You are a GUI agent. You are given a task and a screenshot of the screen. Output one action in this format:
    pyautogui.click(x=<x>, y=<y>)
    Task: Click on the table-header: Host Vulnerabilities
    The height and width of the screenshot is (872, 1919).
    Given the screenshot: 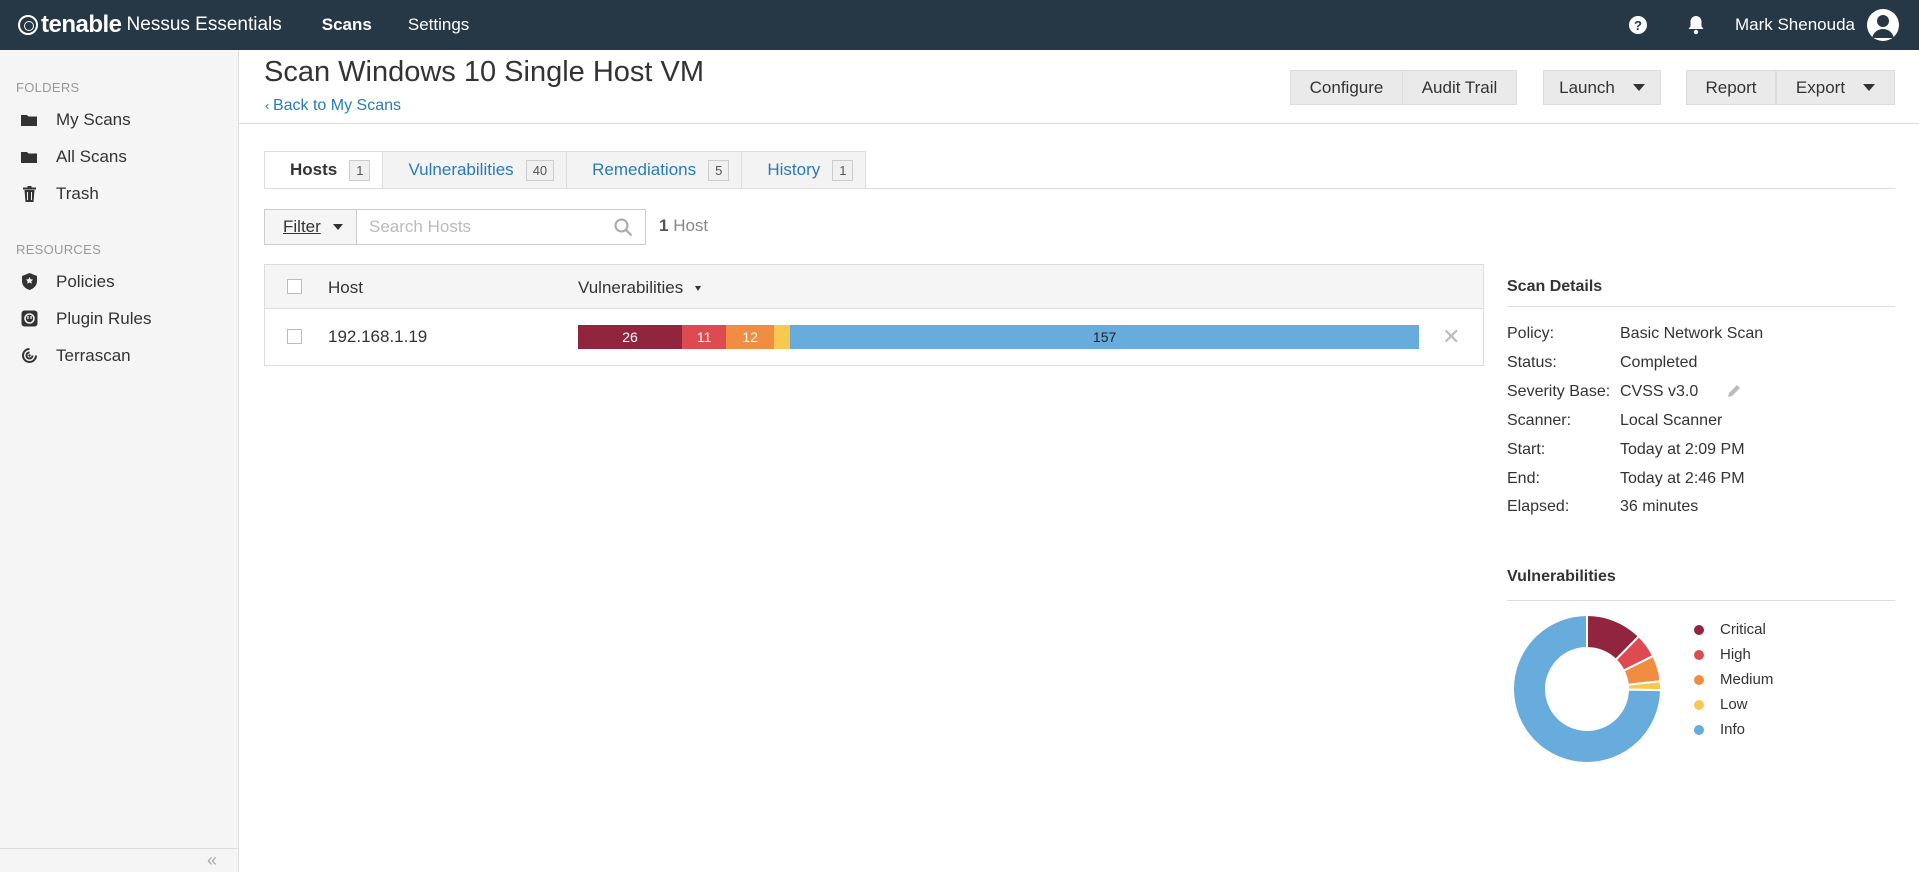 What is the action you would take?
    pyautogui.click(x=874, y=287)
    